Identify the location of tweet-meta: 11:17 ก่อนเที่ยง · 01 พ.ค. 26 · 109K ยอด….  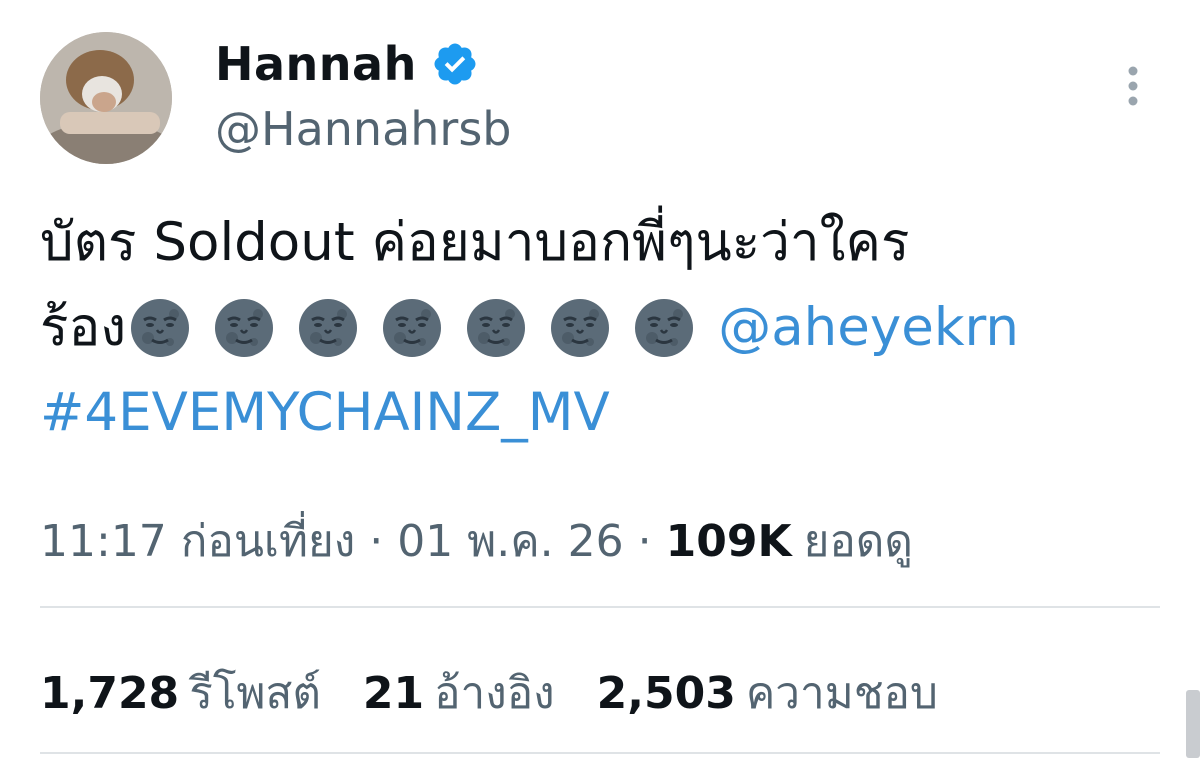
(476, 541).